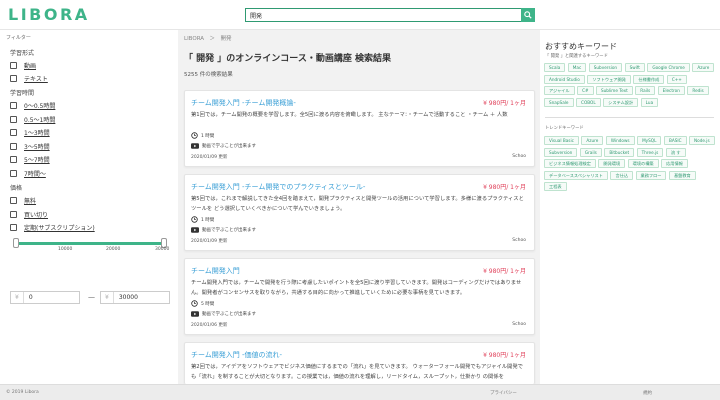 This screenshot has width=720, height=400. I want to click on keyword-tag: Google Chrome, so click(668, 67).